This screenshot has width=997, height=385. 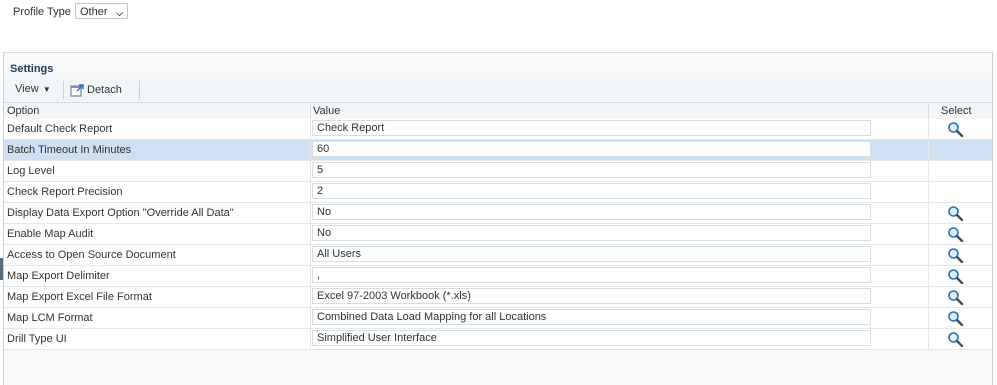 I want to click on option-cell: Batch Timeout In Minutes, so click(x=69, y=150).